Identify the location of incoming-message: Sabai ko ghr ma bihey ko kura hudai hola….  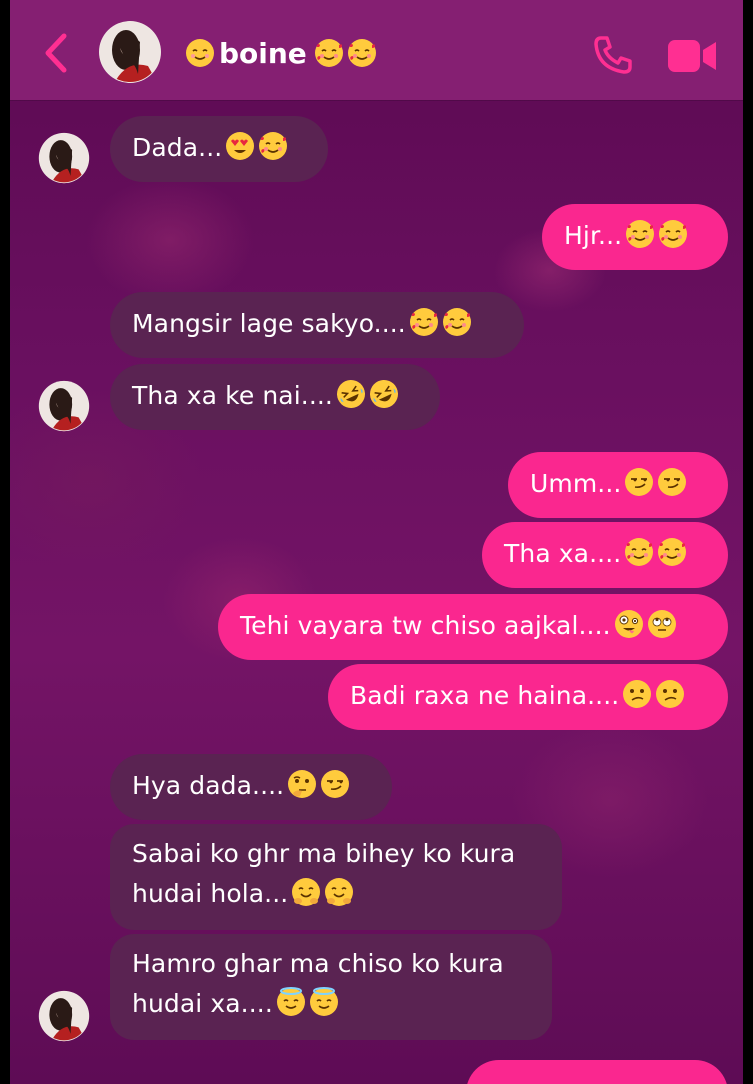
(336, 877).